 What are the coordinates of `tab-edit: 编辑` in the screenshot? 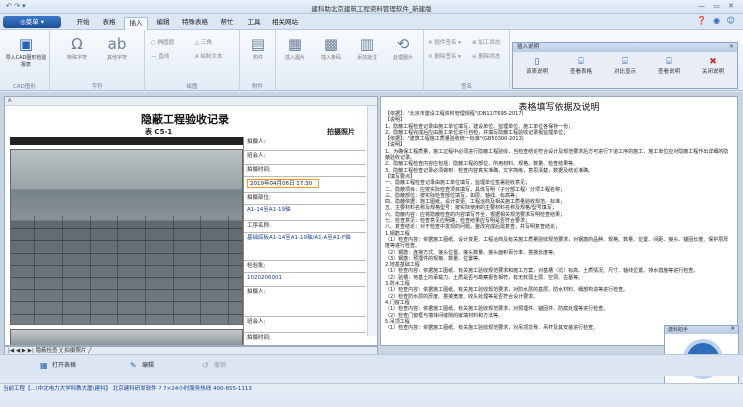 It's located at (163, 23).